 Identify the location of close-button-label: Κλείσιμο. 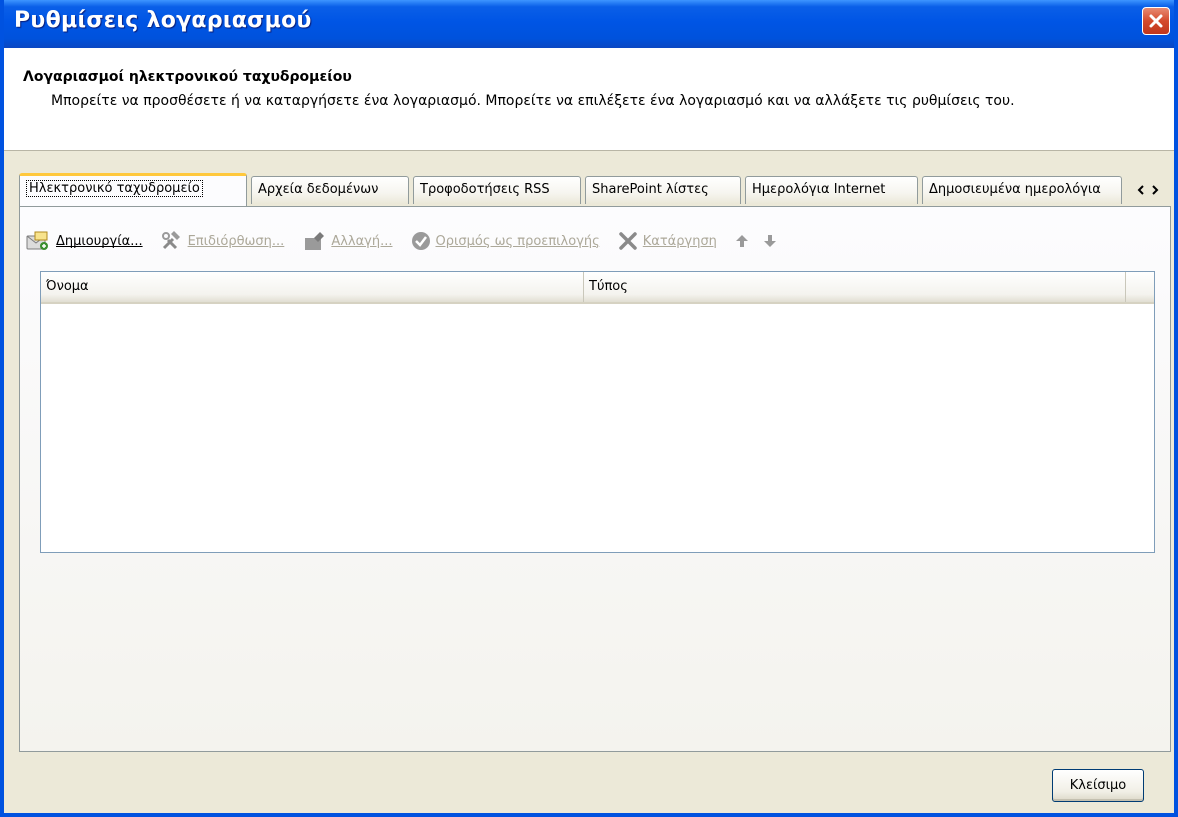
(1098, 785).